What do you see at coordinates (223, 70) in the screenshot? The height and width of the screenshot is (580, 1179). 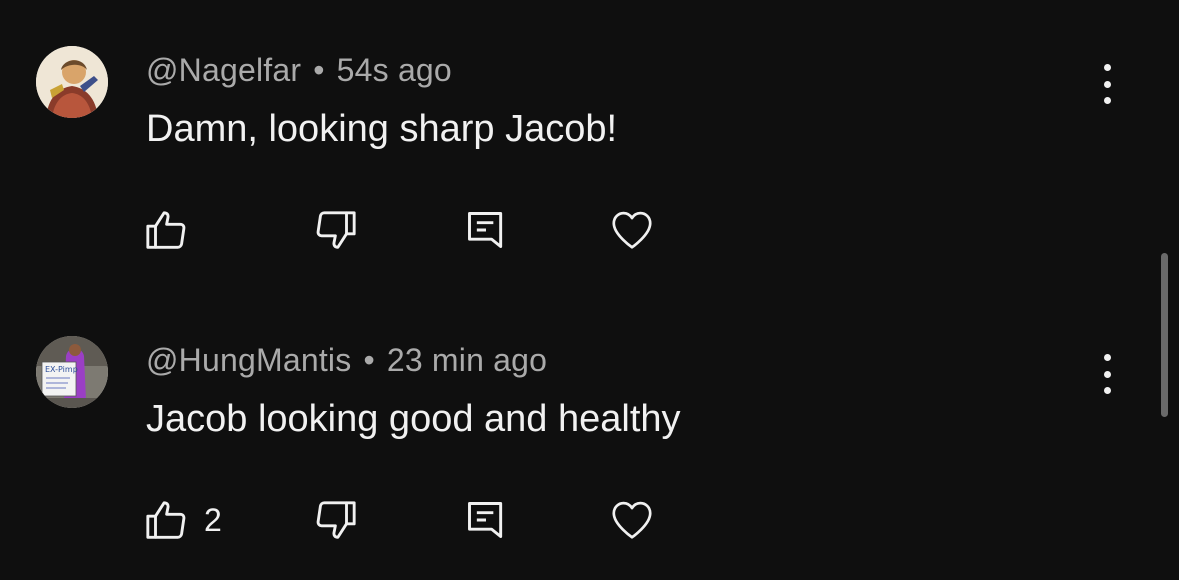 I see `author-name: @Nagelfar` at bounding box center [223, 70].